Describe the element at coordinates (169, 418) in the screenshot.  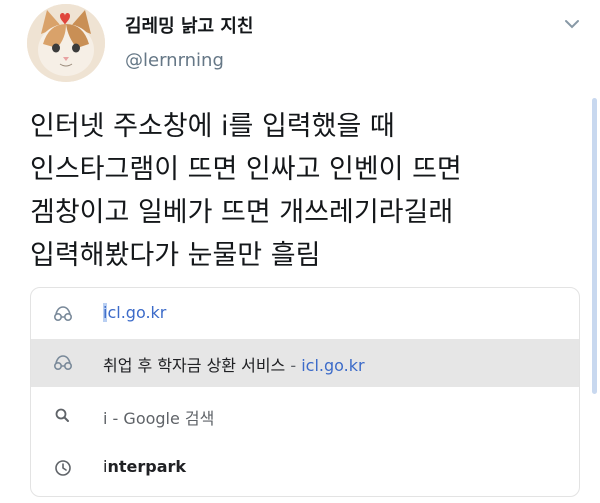
I see `search-engine-action: Google 검색` at that location.